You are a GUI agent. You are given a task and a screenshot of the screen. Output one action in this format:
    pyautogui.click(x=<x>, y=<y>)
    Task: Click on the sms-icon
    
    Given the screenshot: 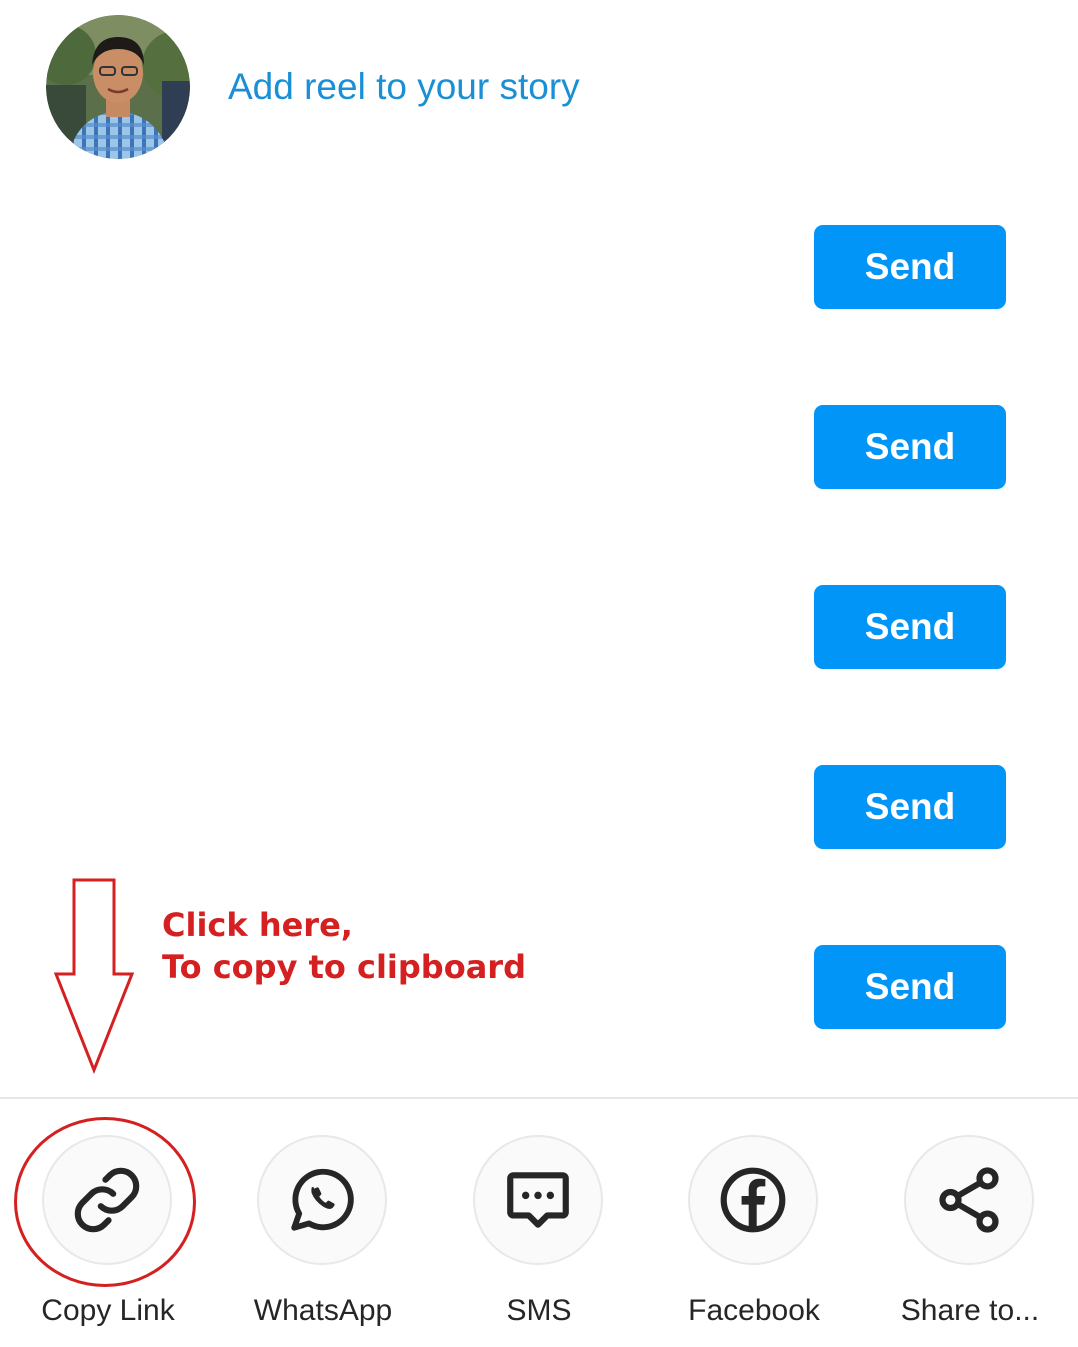 What is the action you would take?
    pyautogui.click(x=538, y=1200)
    